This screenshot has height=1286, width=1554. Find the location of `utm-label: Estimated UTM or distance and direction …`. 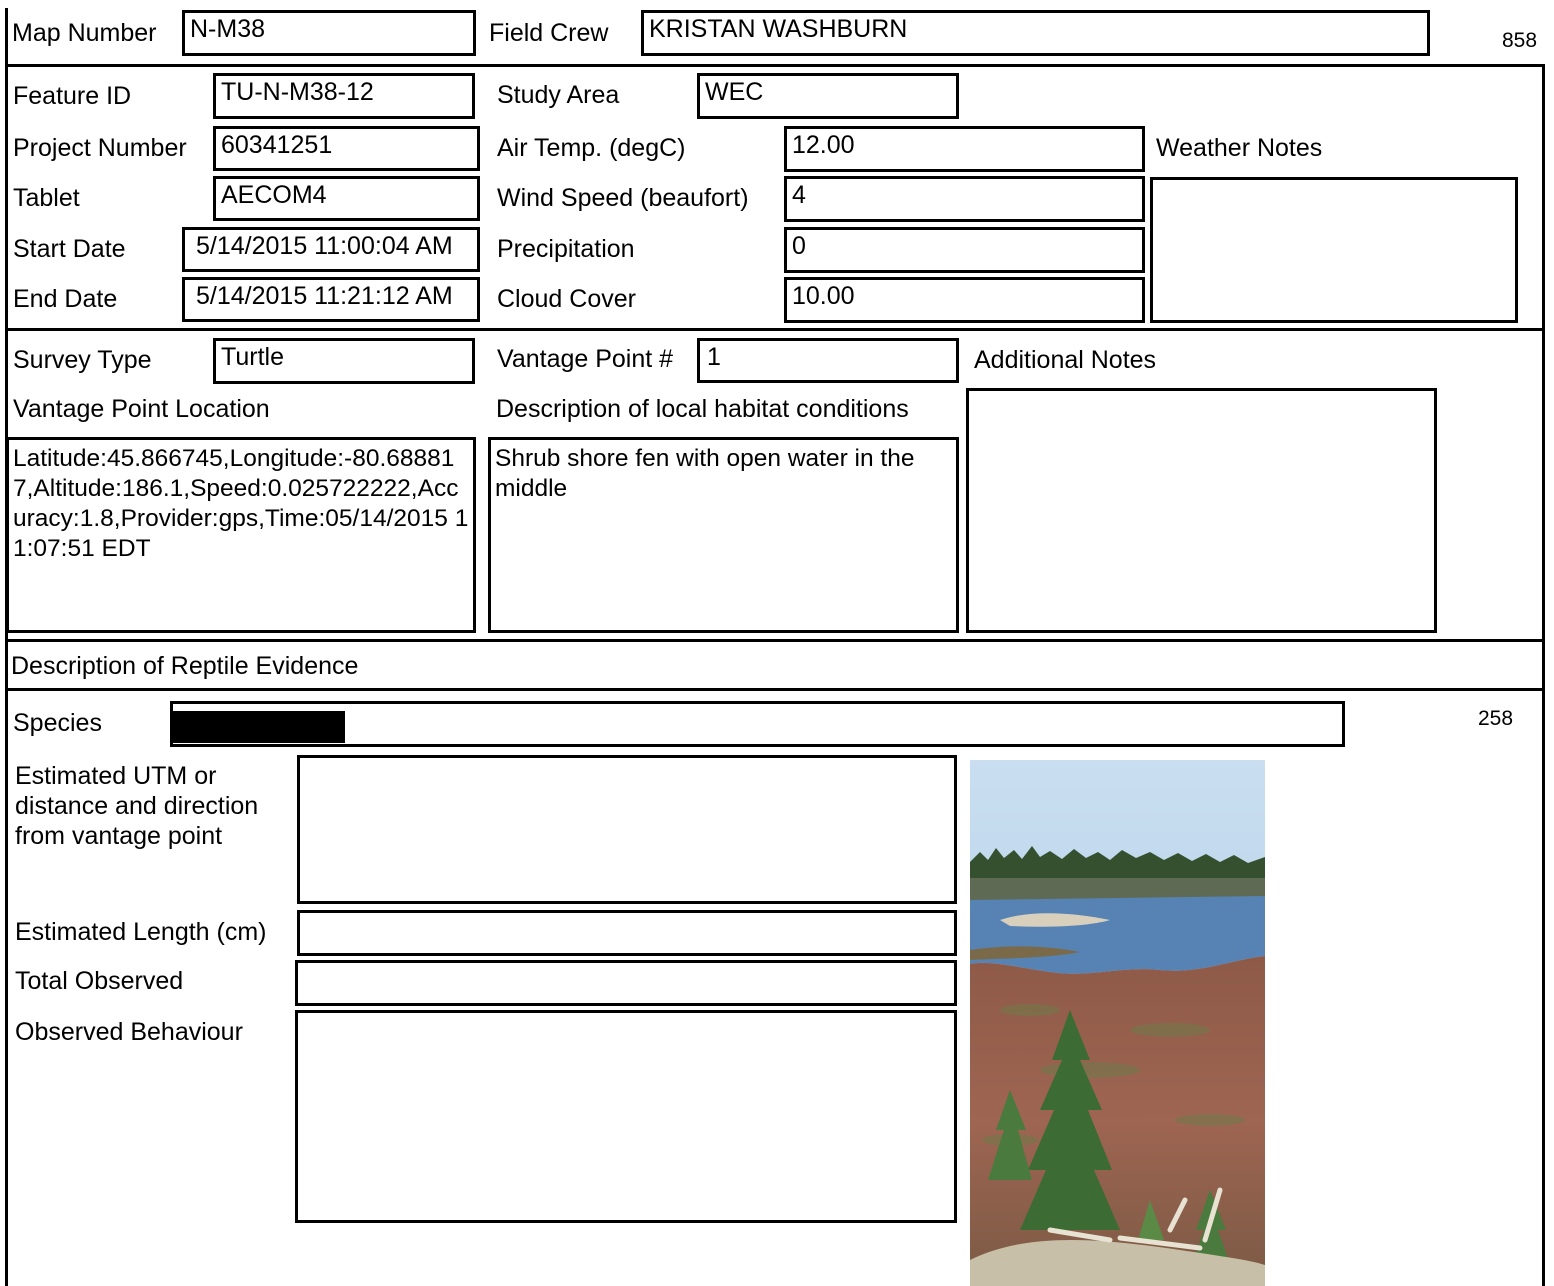

utm-label: Estimated UTM or distance and direction … is located at coordinates (137, 806).